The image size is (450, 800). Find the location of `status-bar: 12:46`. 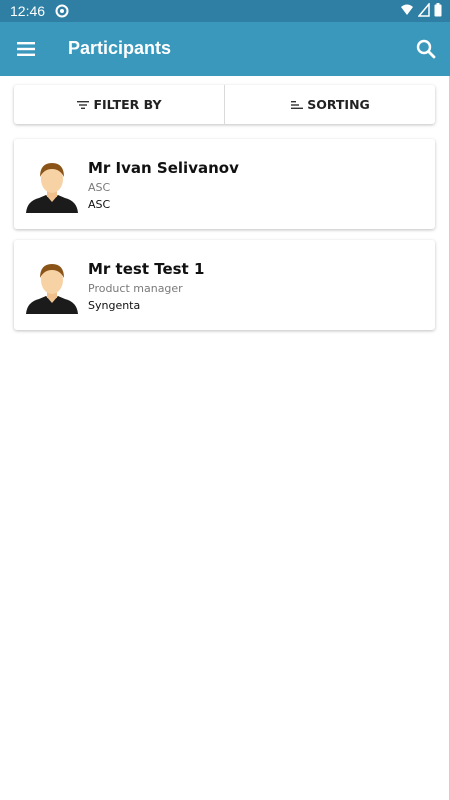

status-bar: 12:46 is located at coordinates (225, 11).